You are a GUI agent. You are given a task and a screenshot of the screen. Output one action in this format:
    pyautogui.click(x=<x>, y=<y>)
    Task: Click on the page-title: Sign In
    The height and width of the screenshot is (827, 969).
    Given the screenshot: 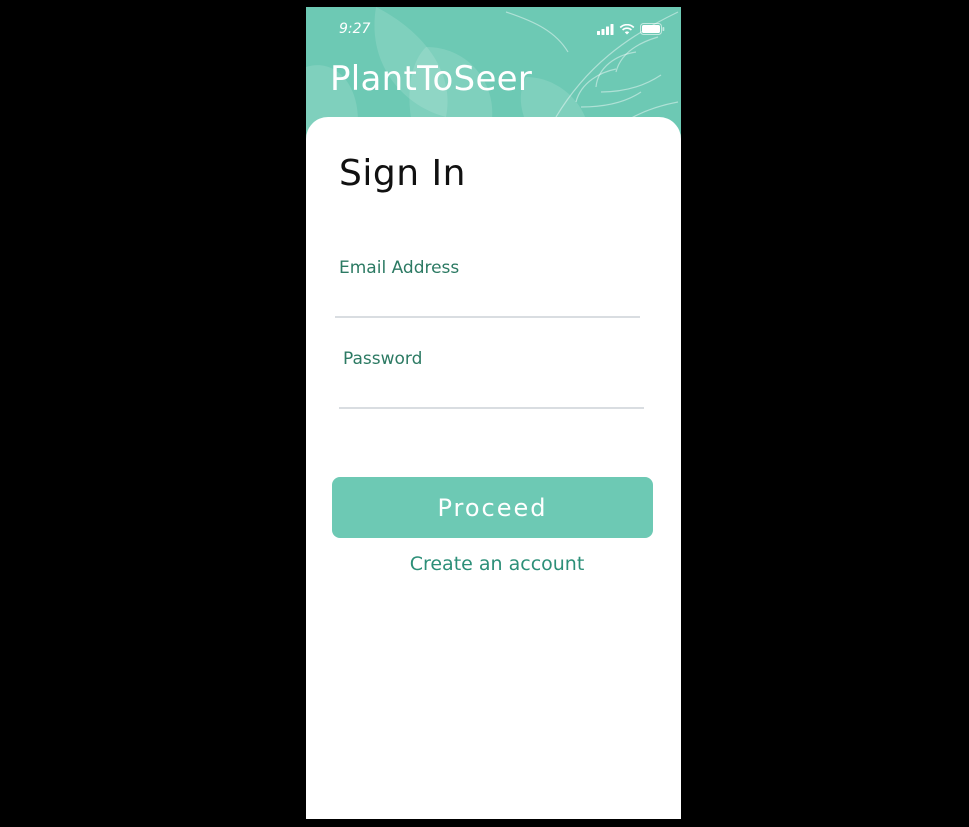 What is the action you would take?
    pyautogui.click(x=402, y=173)
    